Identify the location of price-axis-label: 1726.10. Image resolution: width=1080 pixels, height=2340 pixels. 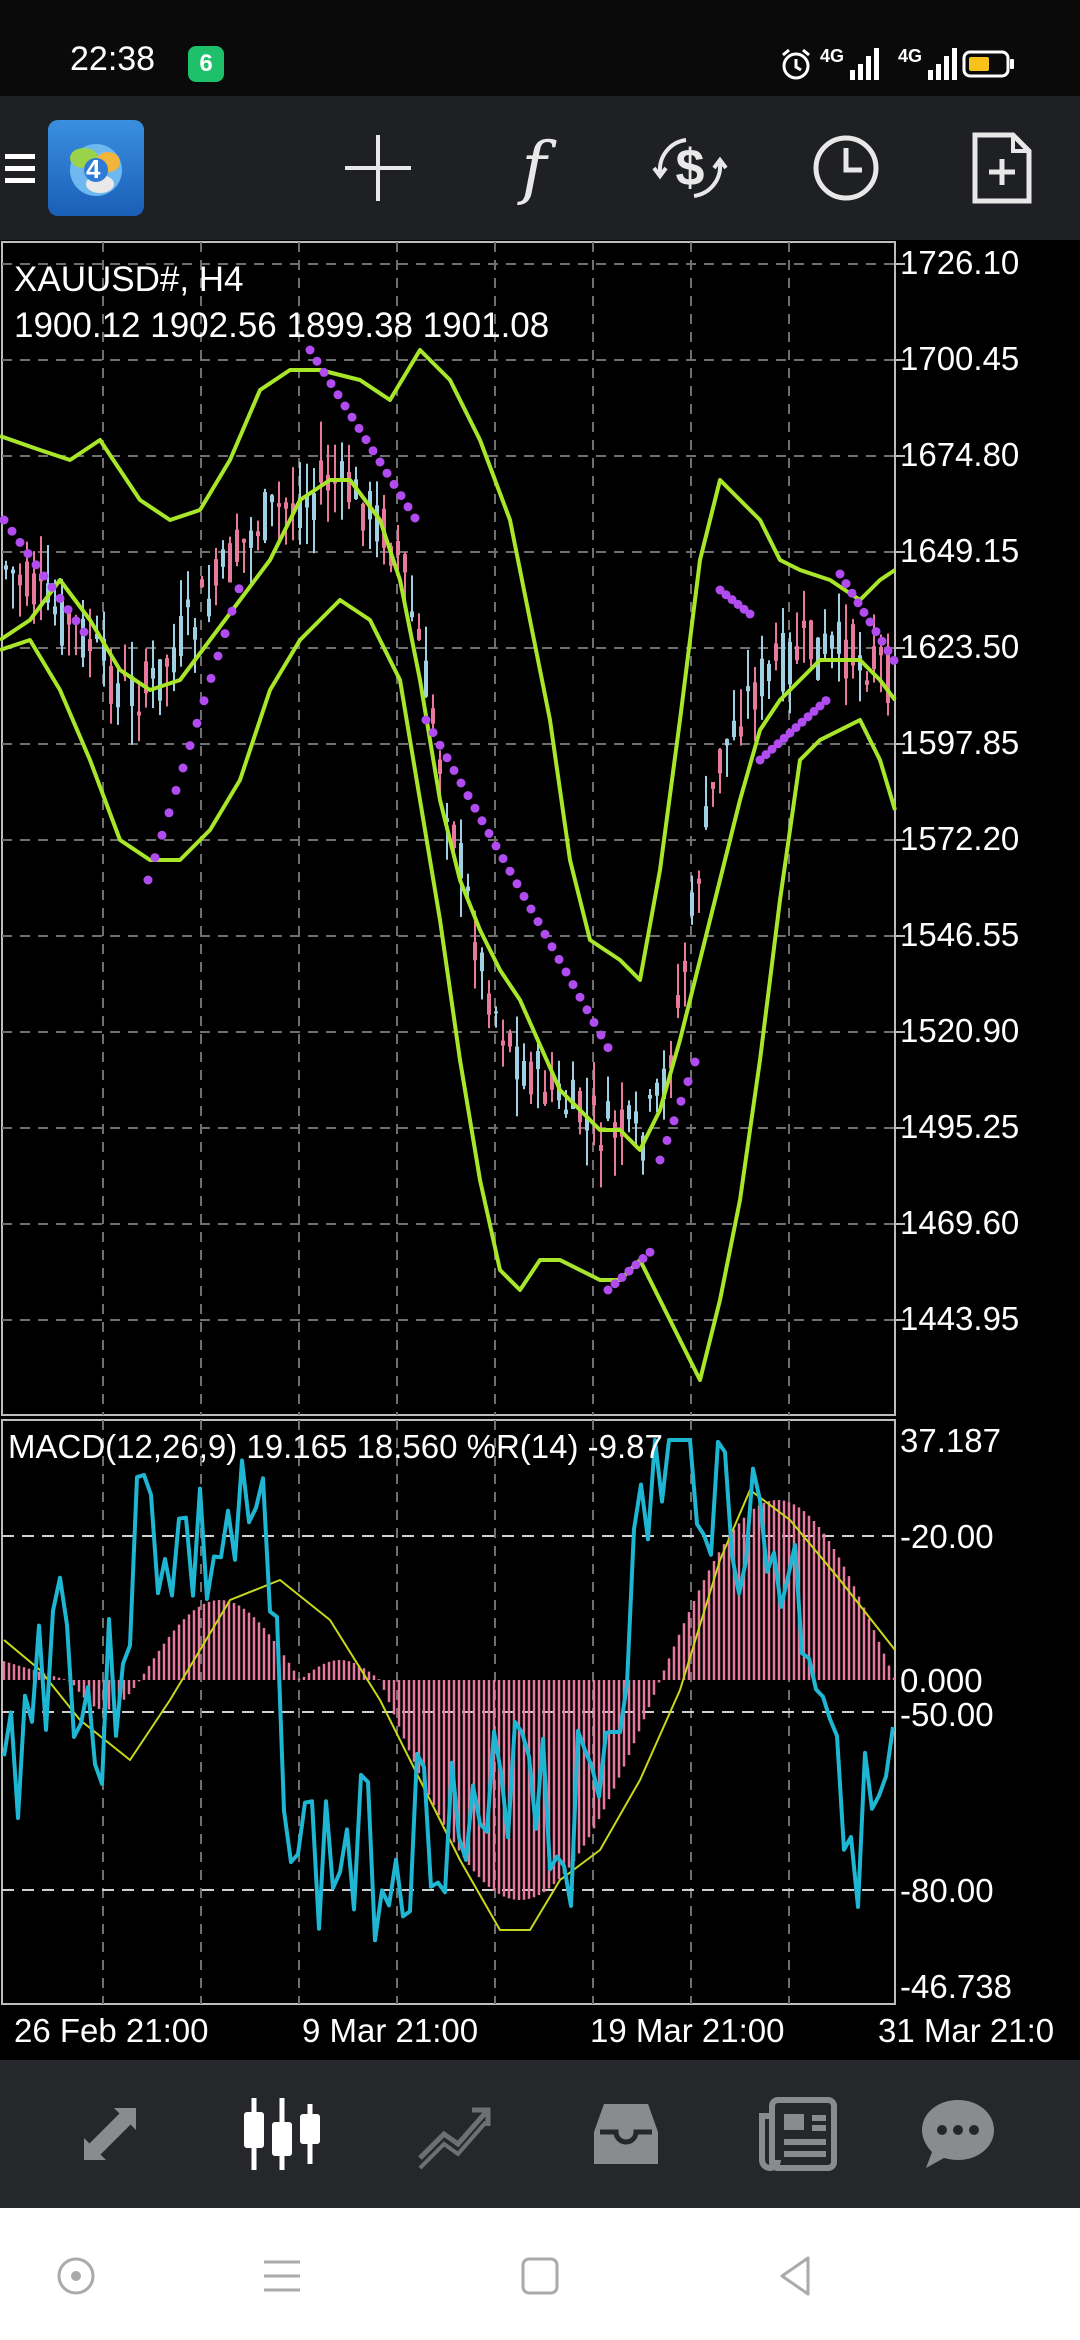
(960, 262).